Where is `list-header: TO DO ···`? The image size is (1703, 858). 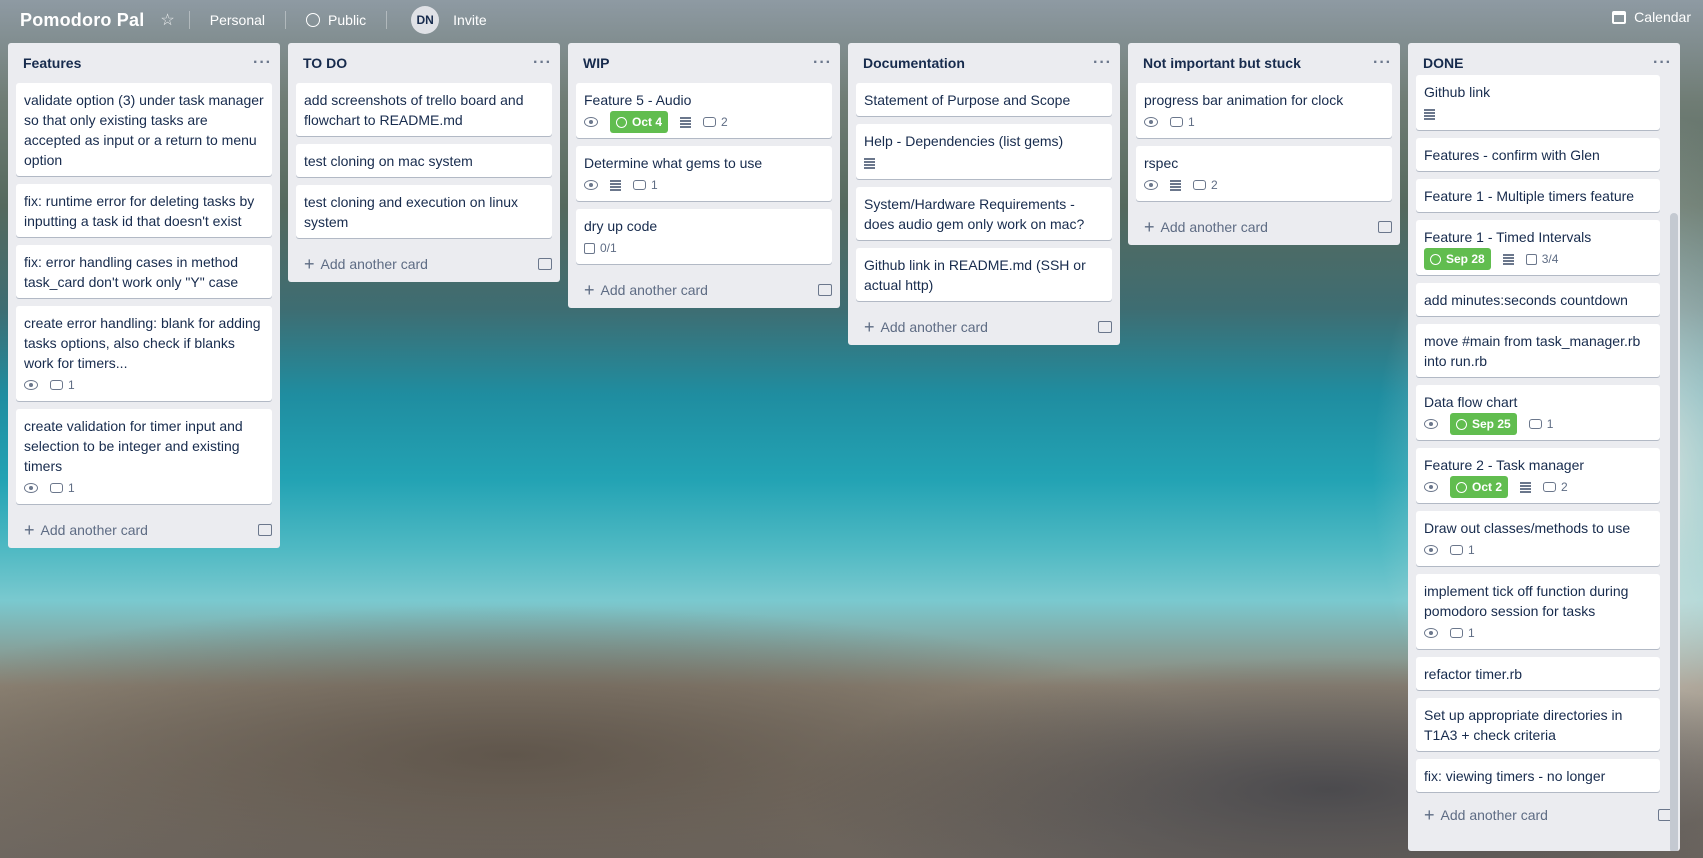
list-header: TO DO ··· is located at coordinates (424, 63).